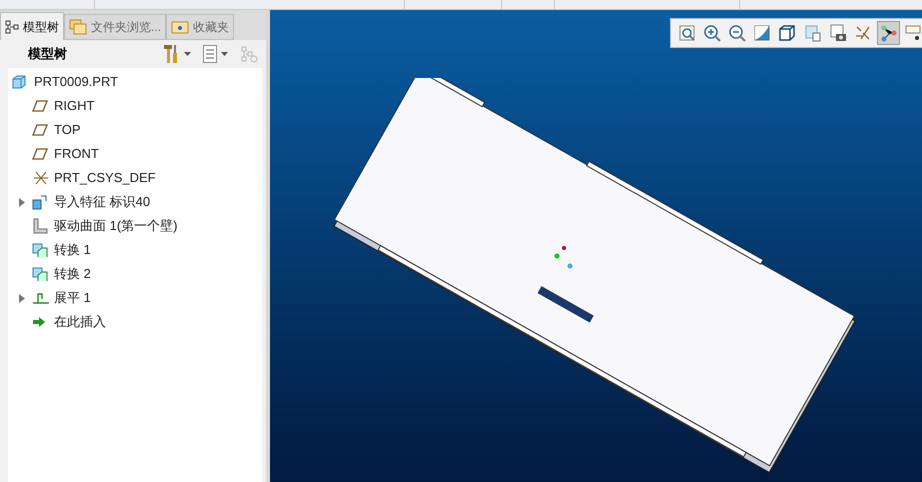 Image resolution: width=922 pixels, height=482 pixels. I want to click on tree-item: 转换 2, so click(72, 274).